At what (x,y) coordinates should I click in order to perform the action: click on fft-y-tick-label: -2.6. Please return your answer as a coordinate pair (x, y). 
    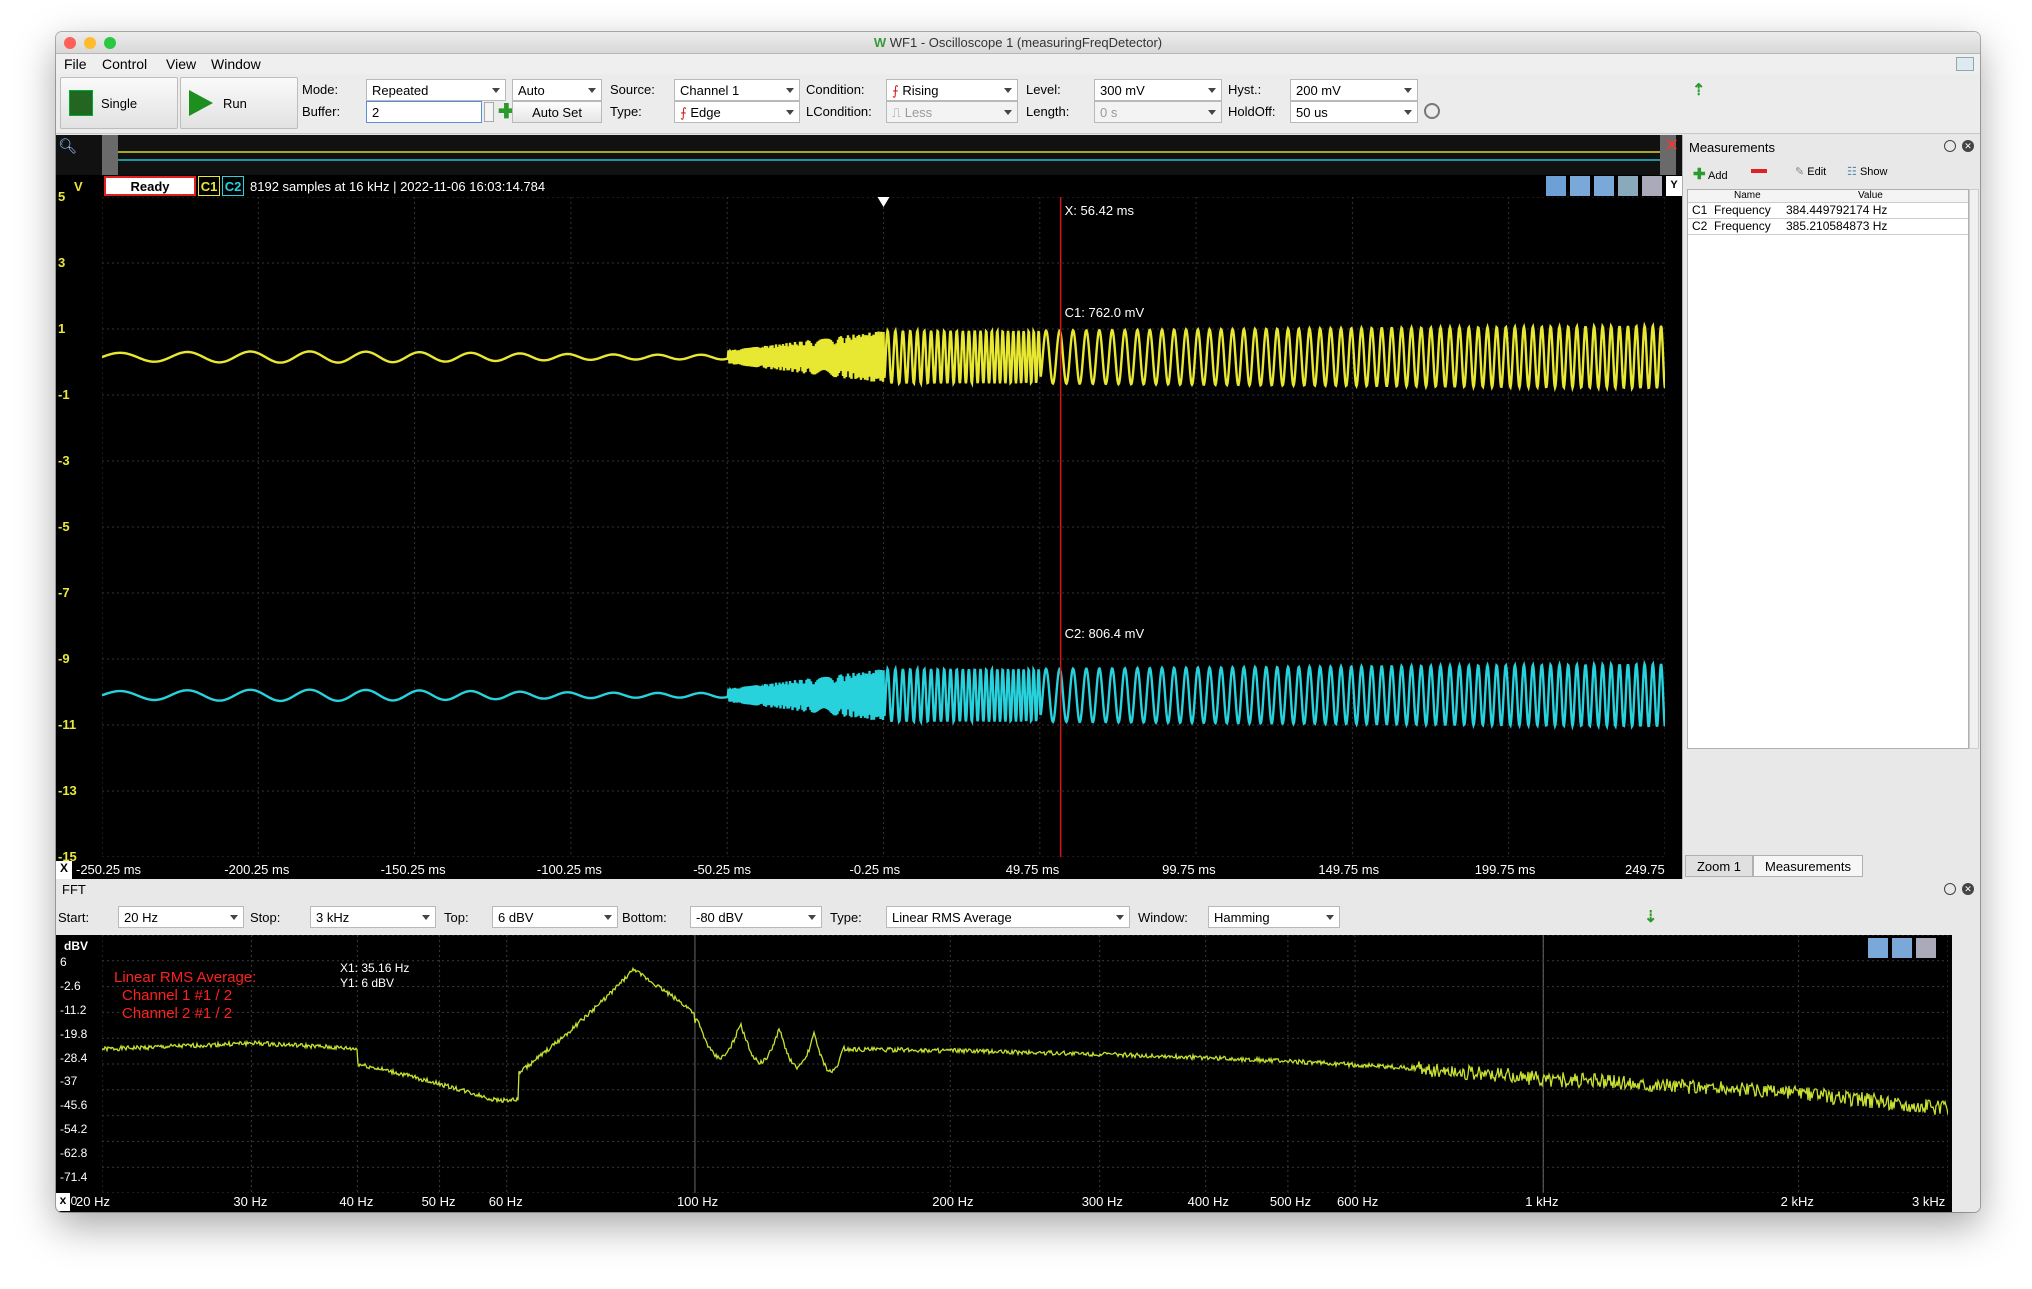
    Looking at the image, I should click on (70, 985).